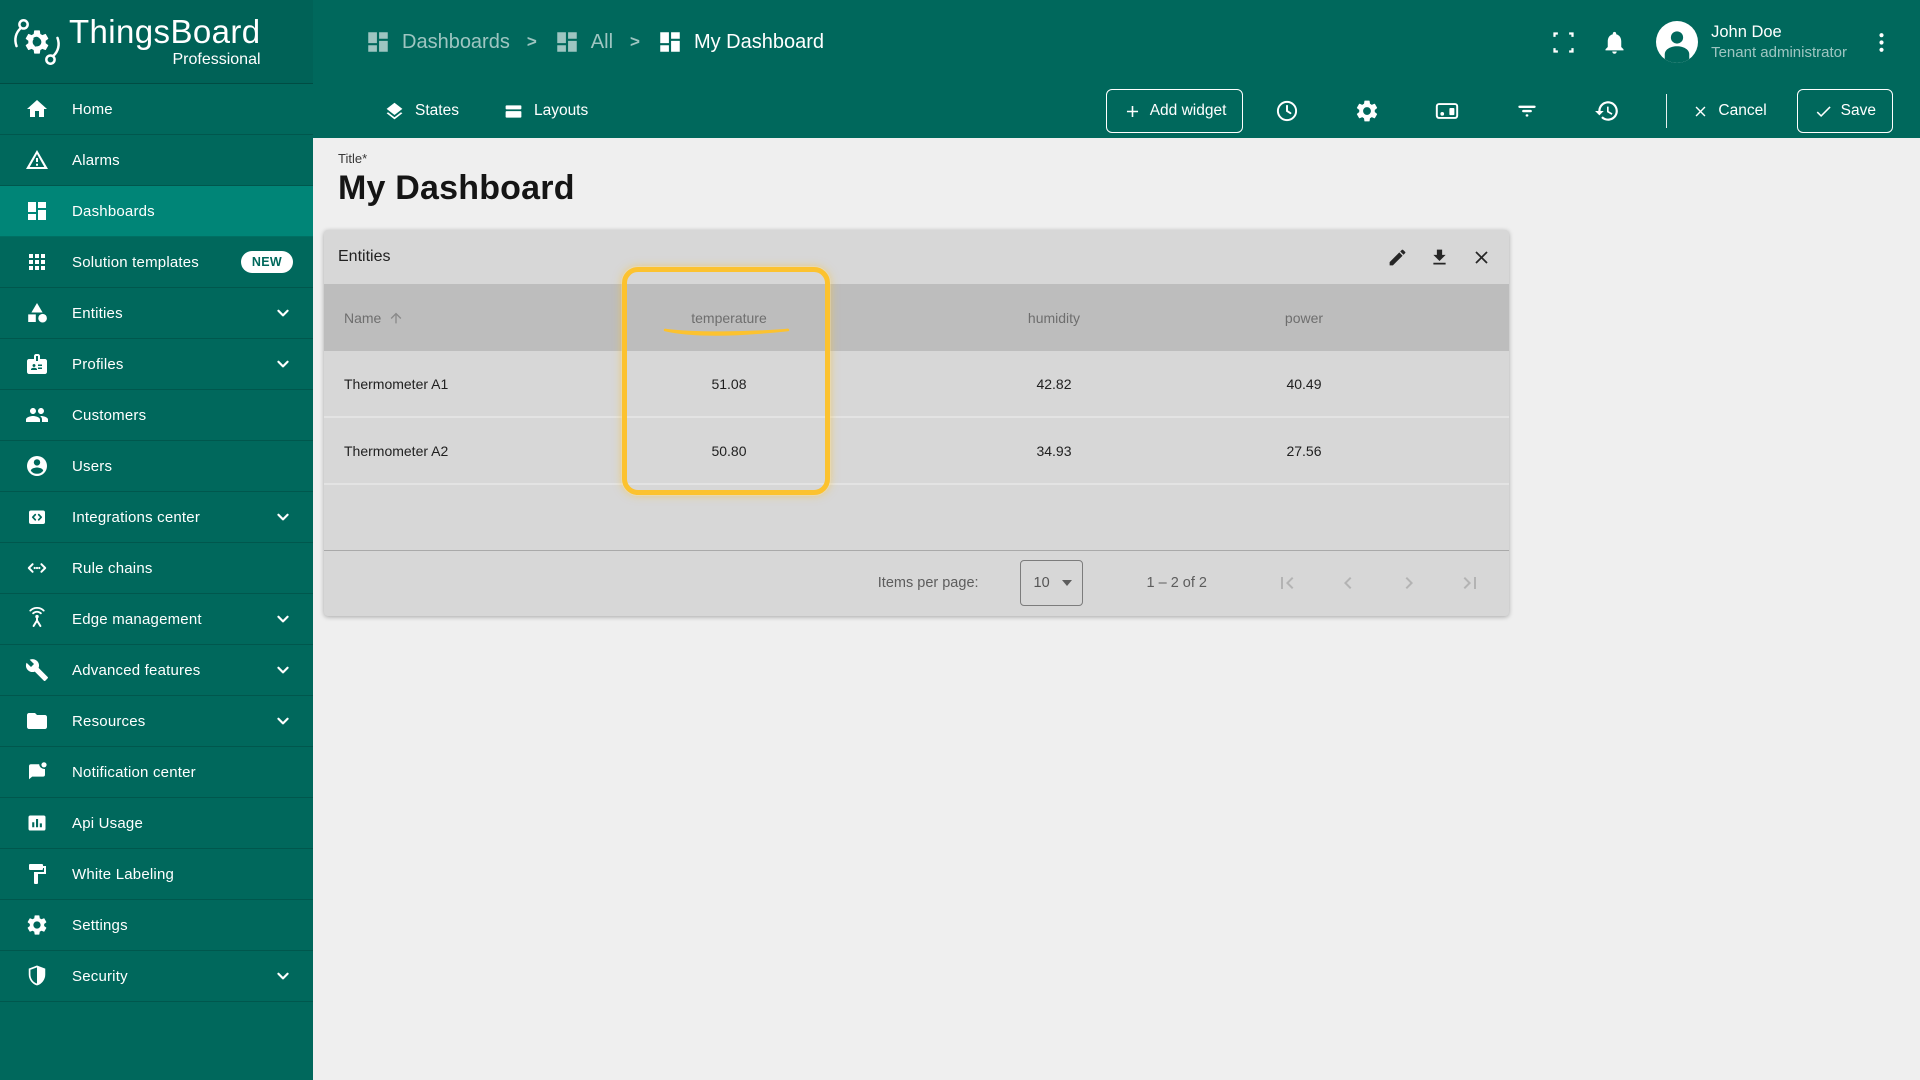 This screenshot has height=1080, width=1920. Describe the element at coordinates (1174, 111) in the screenshot. I see `add-widget-button: Add widget` at that location.